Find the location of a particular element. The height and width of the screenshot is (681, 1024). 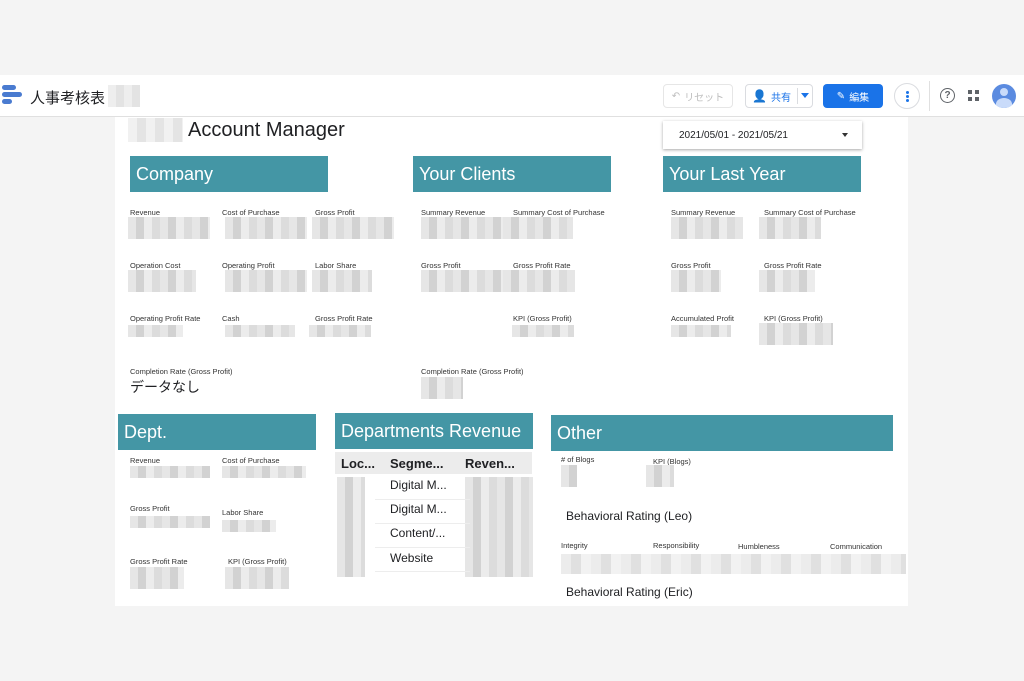

share-dropdown-icon is located at coordinates (805, 95).